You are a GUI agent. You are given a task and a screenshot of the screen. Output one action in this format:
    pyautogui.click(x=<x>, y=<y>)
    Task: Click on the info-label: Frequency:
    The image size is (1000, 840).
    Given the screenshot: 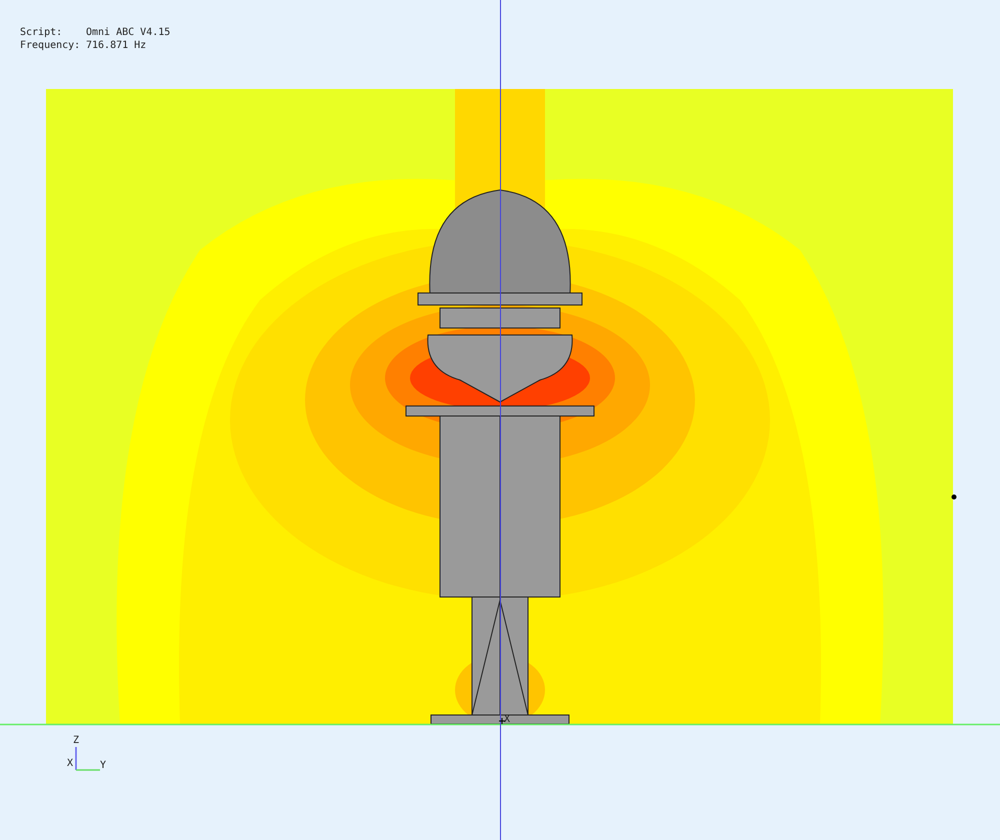 What is the action you would take?
    pyautogui.click(x=51, y=45)
    